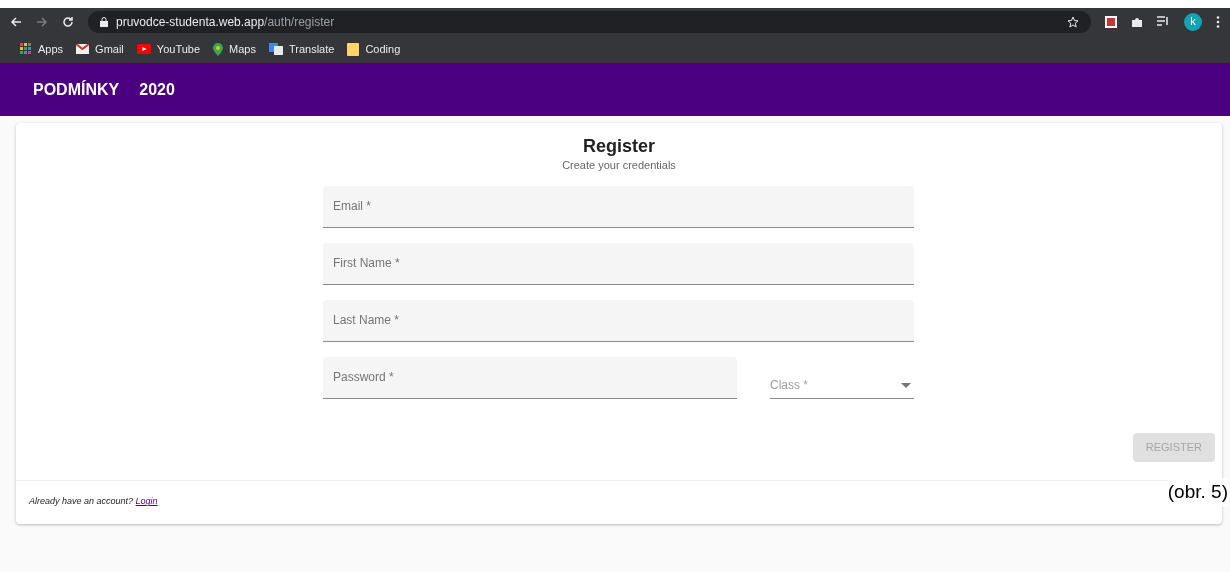  I want to click on figure-caption: (obr. 5), so click(1197, 492).